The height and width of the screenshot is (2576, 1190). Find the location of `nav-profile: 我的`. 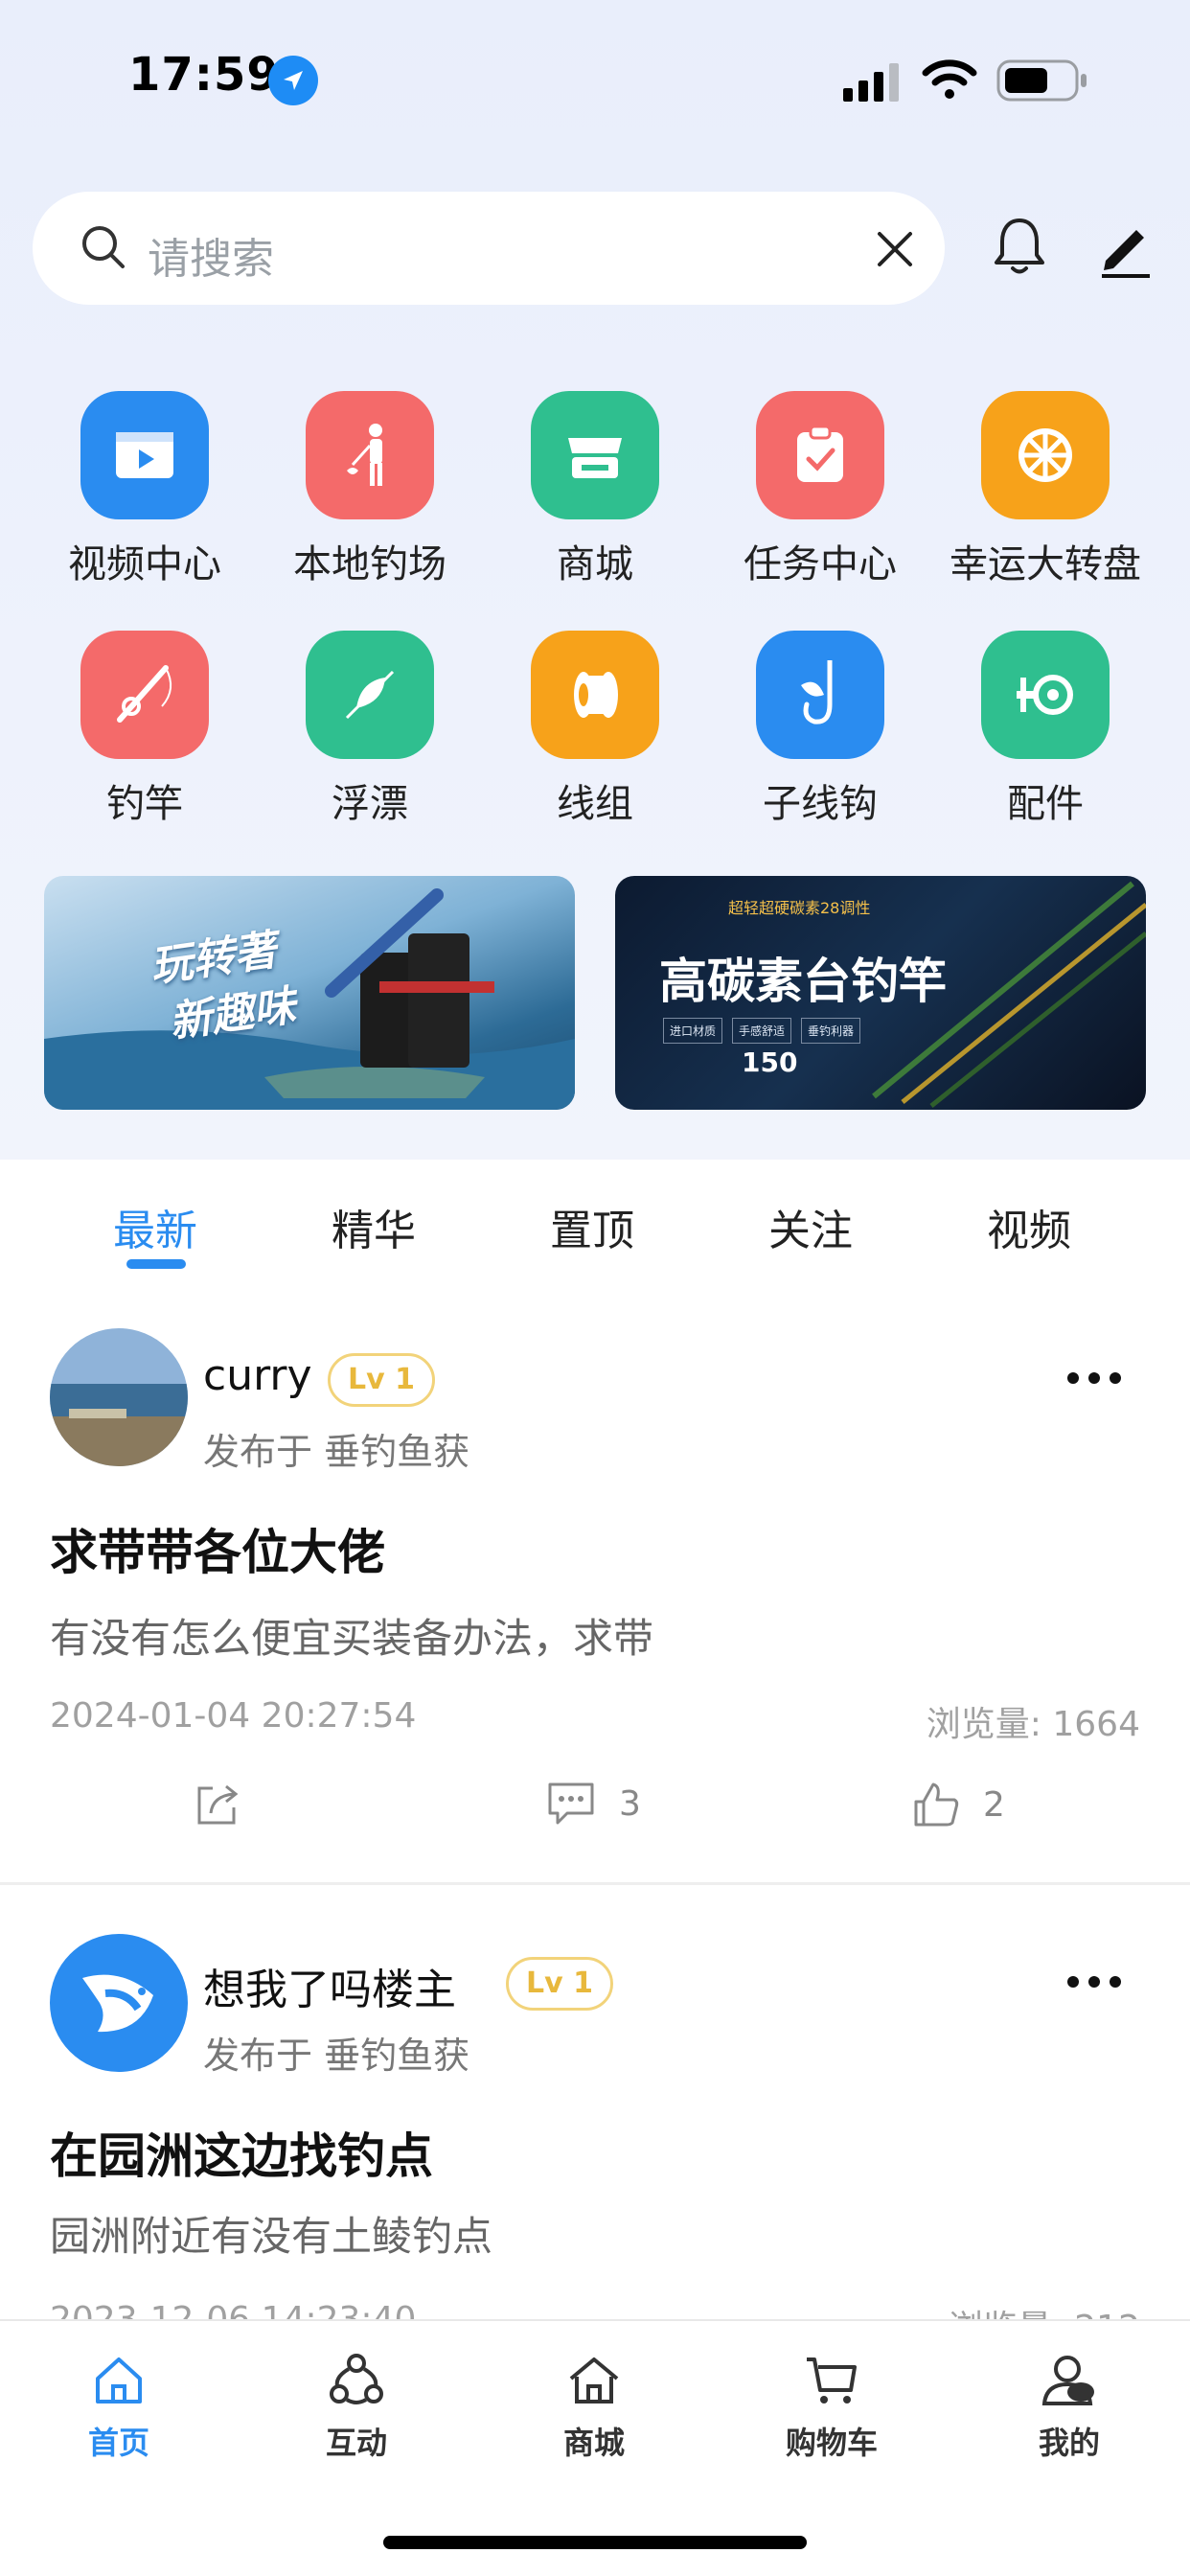

nav-profile: 我的 is located at coordinates (1069, 2406).